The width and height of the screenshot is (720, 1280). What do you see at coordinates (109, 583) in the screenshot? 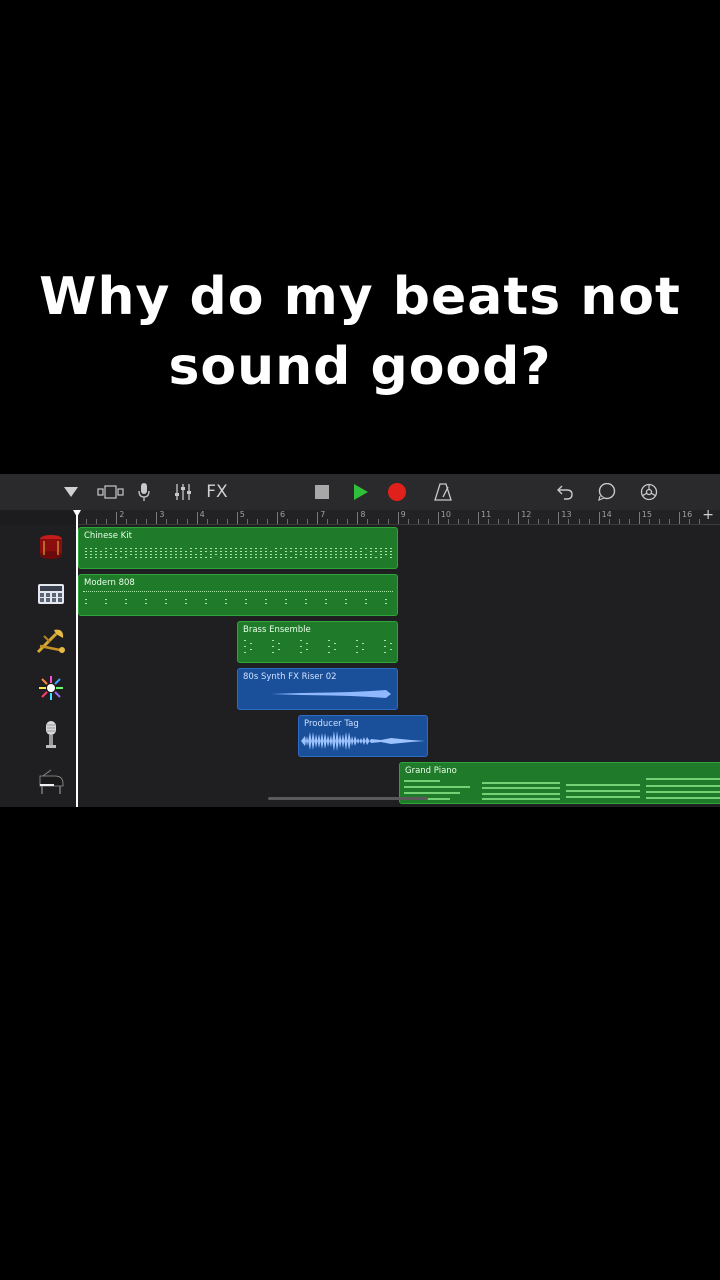
I see `region-label: Modern 808` at bounding box center [109, 583].